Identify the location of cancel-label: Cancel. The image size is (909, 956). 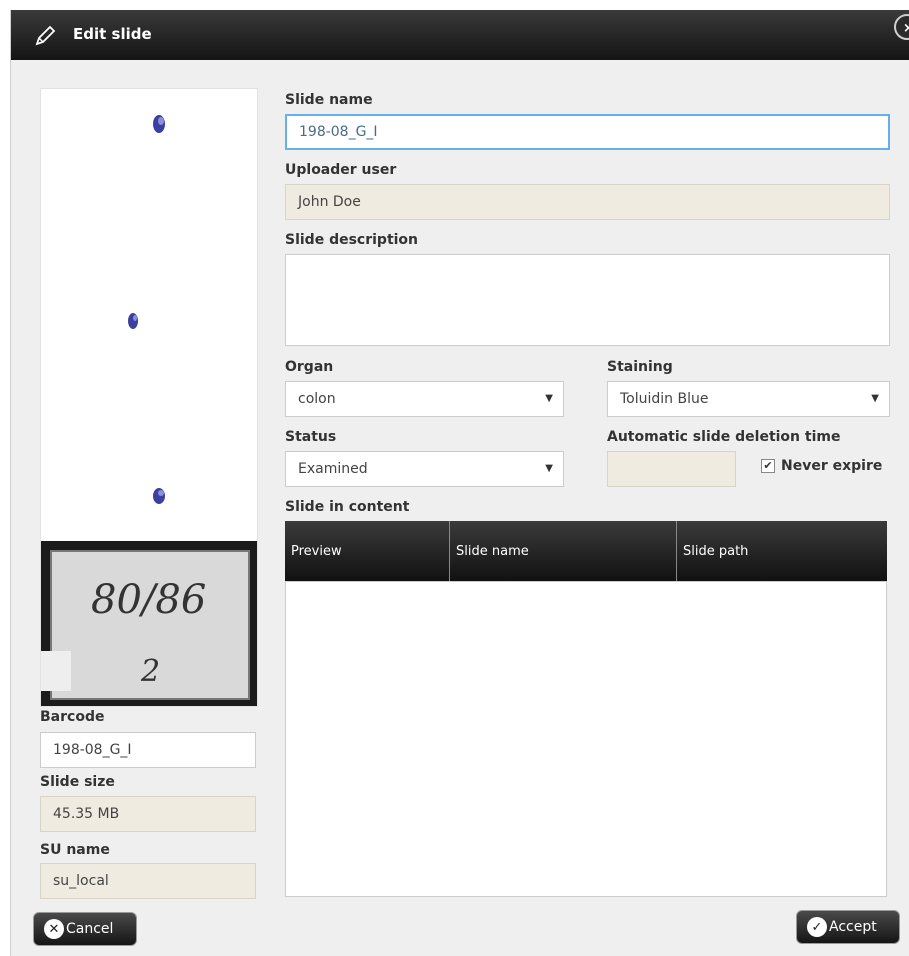
(90, 929).